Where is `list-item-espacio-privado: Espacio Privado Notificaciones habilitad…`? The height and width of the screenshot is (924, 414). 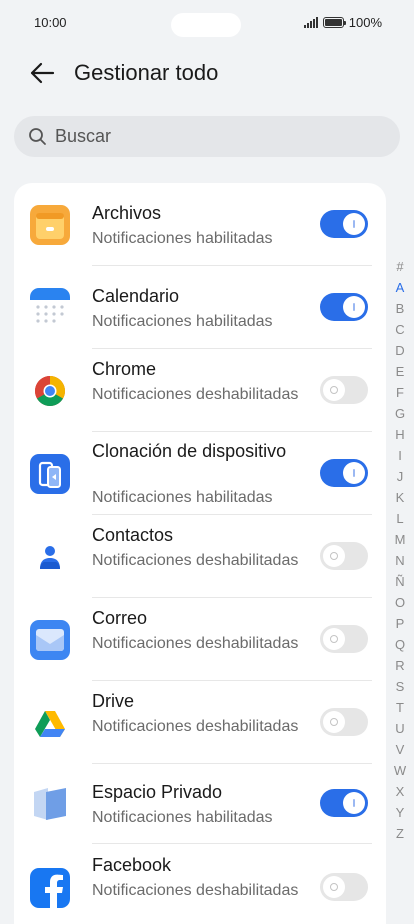
list-item-espacio-privado: Espacio Privado Notificaciones habilitad… is located at coordinates (200, 804).